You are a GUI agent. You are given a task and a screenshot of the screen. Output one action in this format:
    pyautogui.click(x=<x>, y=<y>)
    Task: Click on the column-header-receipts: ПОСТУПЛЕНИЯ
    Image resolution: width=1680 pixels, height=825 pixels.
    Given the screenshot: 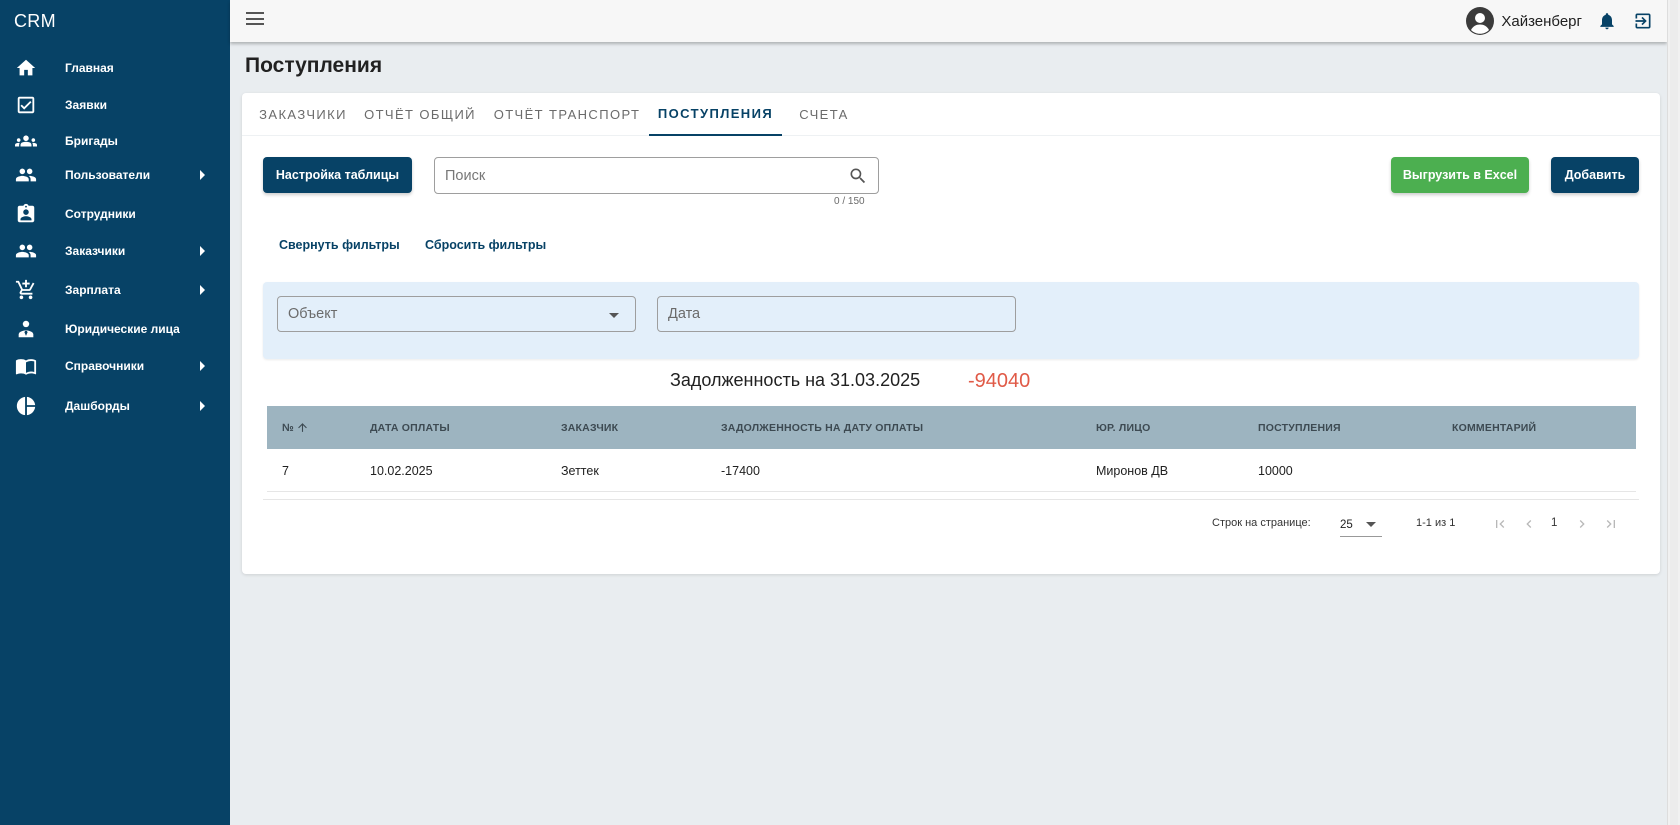 What is the action you would take?
    pyautogui.click(x=1299, y=427)
    